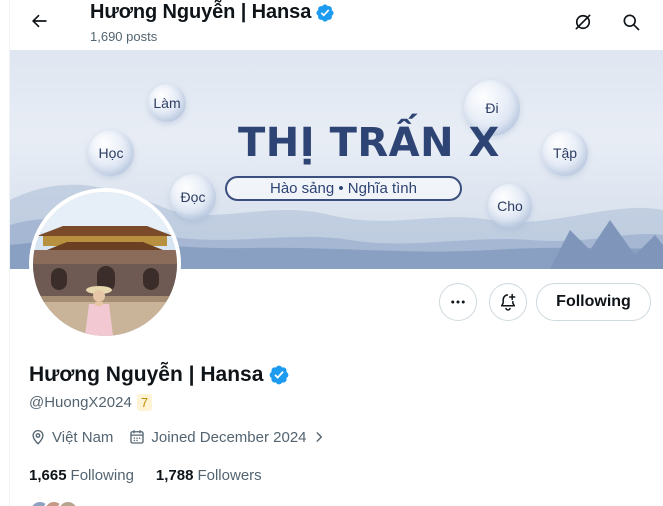 This screenshot has height=506, width=663. Describe the element at coordinates (68, 503) in the screenshot. I see `mutual-avatar` at that location.